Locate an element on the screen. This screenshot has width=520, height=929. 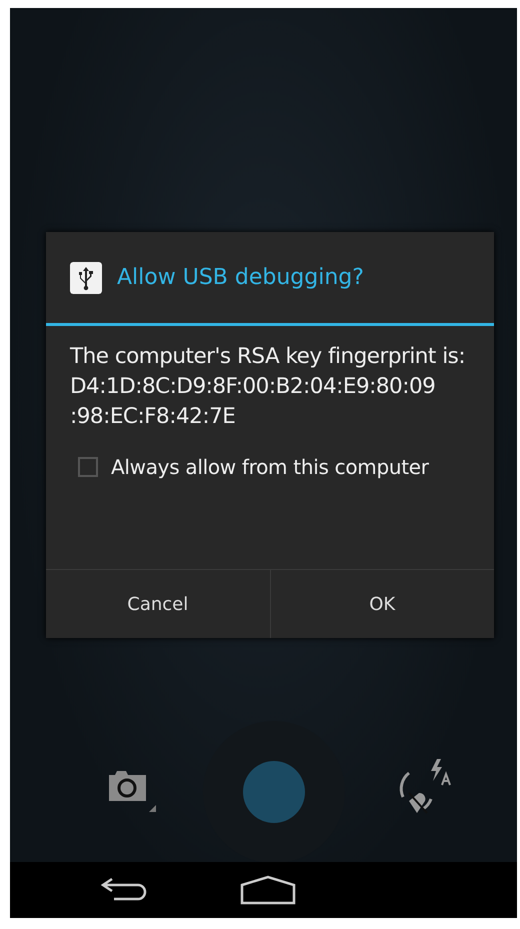
dialog-title: Allow USB debugging? is located at coordinates (240, 277).